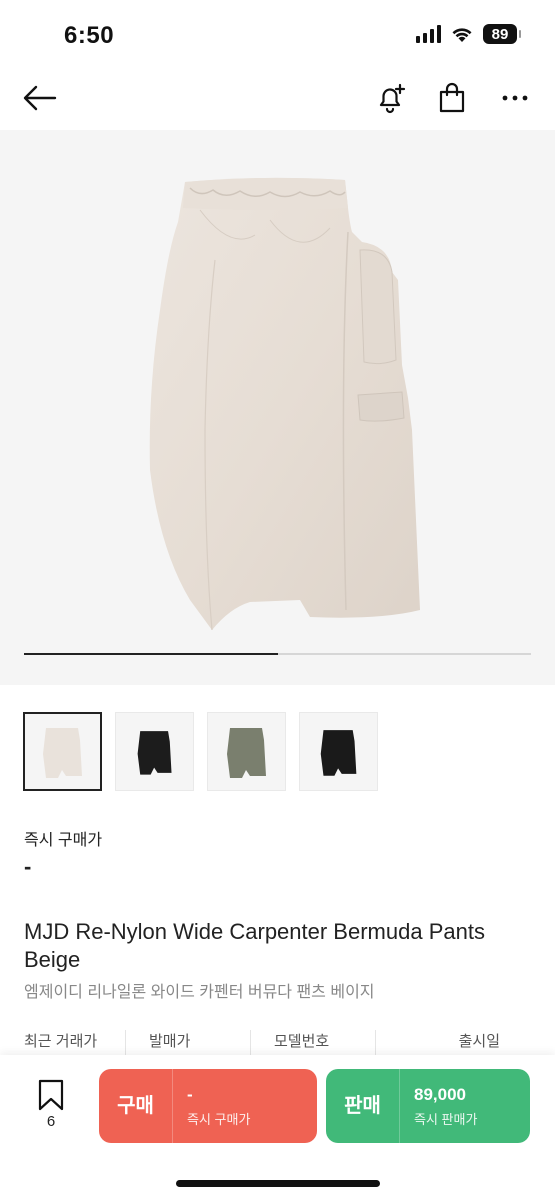 The width and height of the screenshot is (555, 1200). Describe the element at coordinates (277, 35) in the screenshot. I see `status-bar: 6:50 89` at that location.